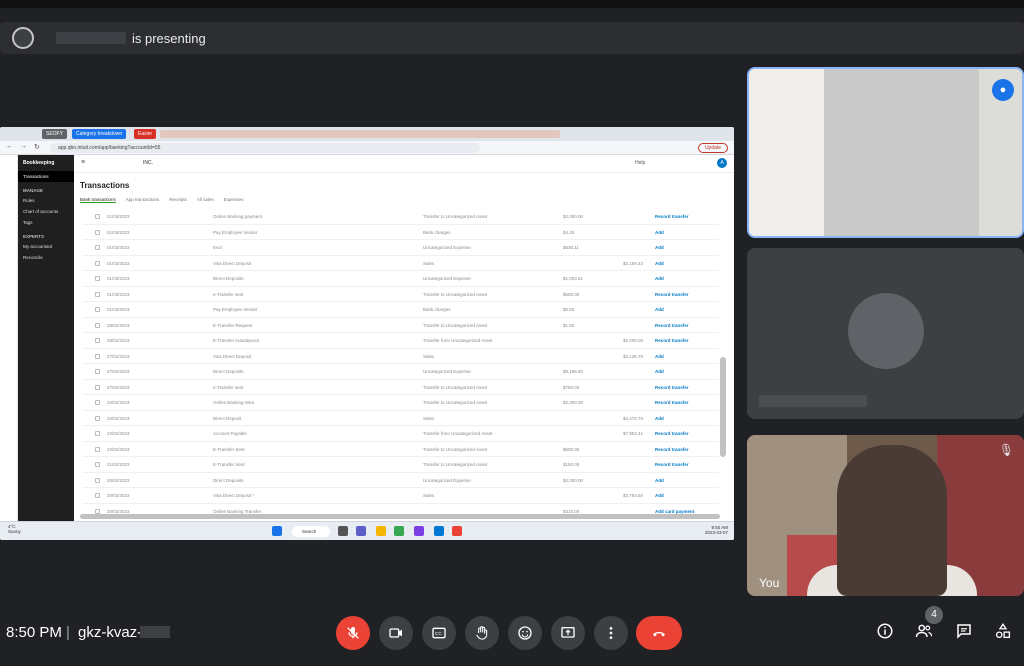  What do you see at coordinates (885, 515) in the screenshot?
I see `self-view-tile: You 🎙` at bounding box center [885, 515].